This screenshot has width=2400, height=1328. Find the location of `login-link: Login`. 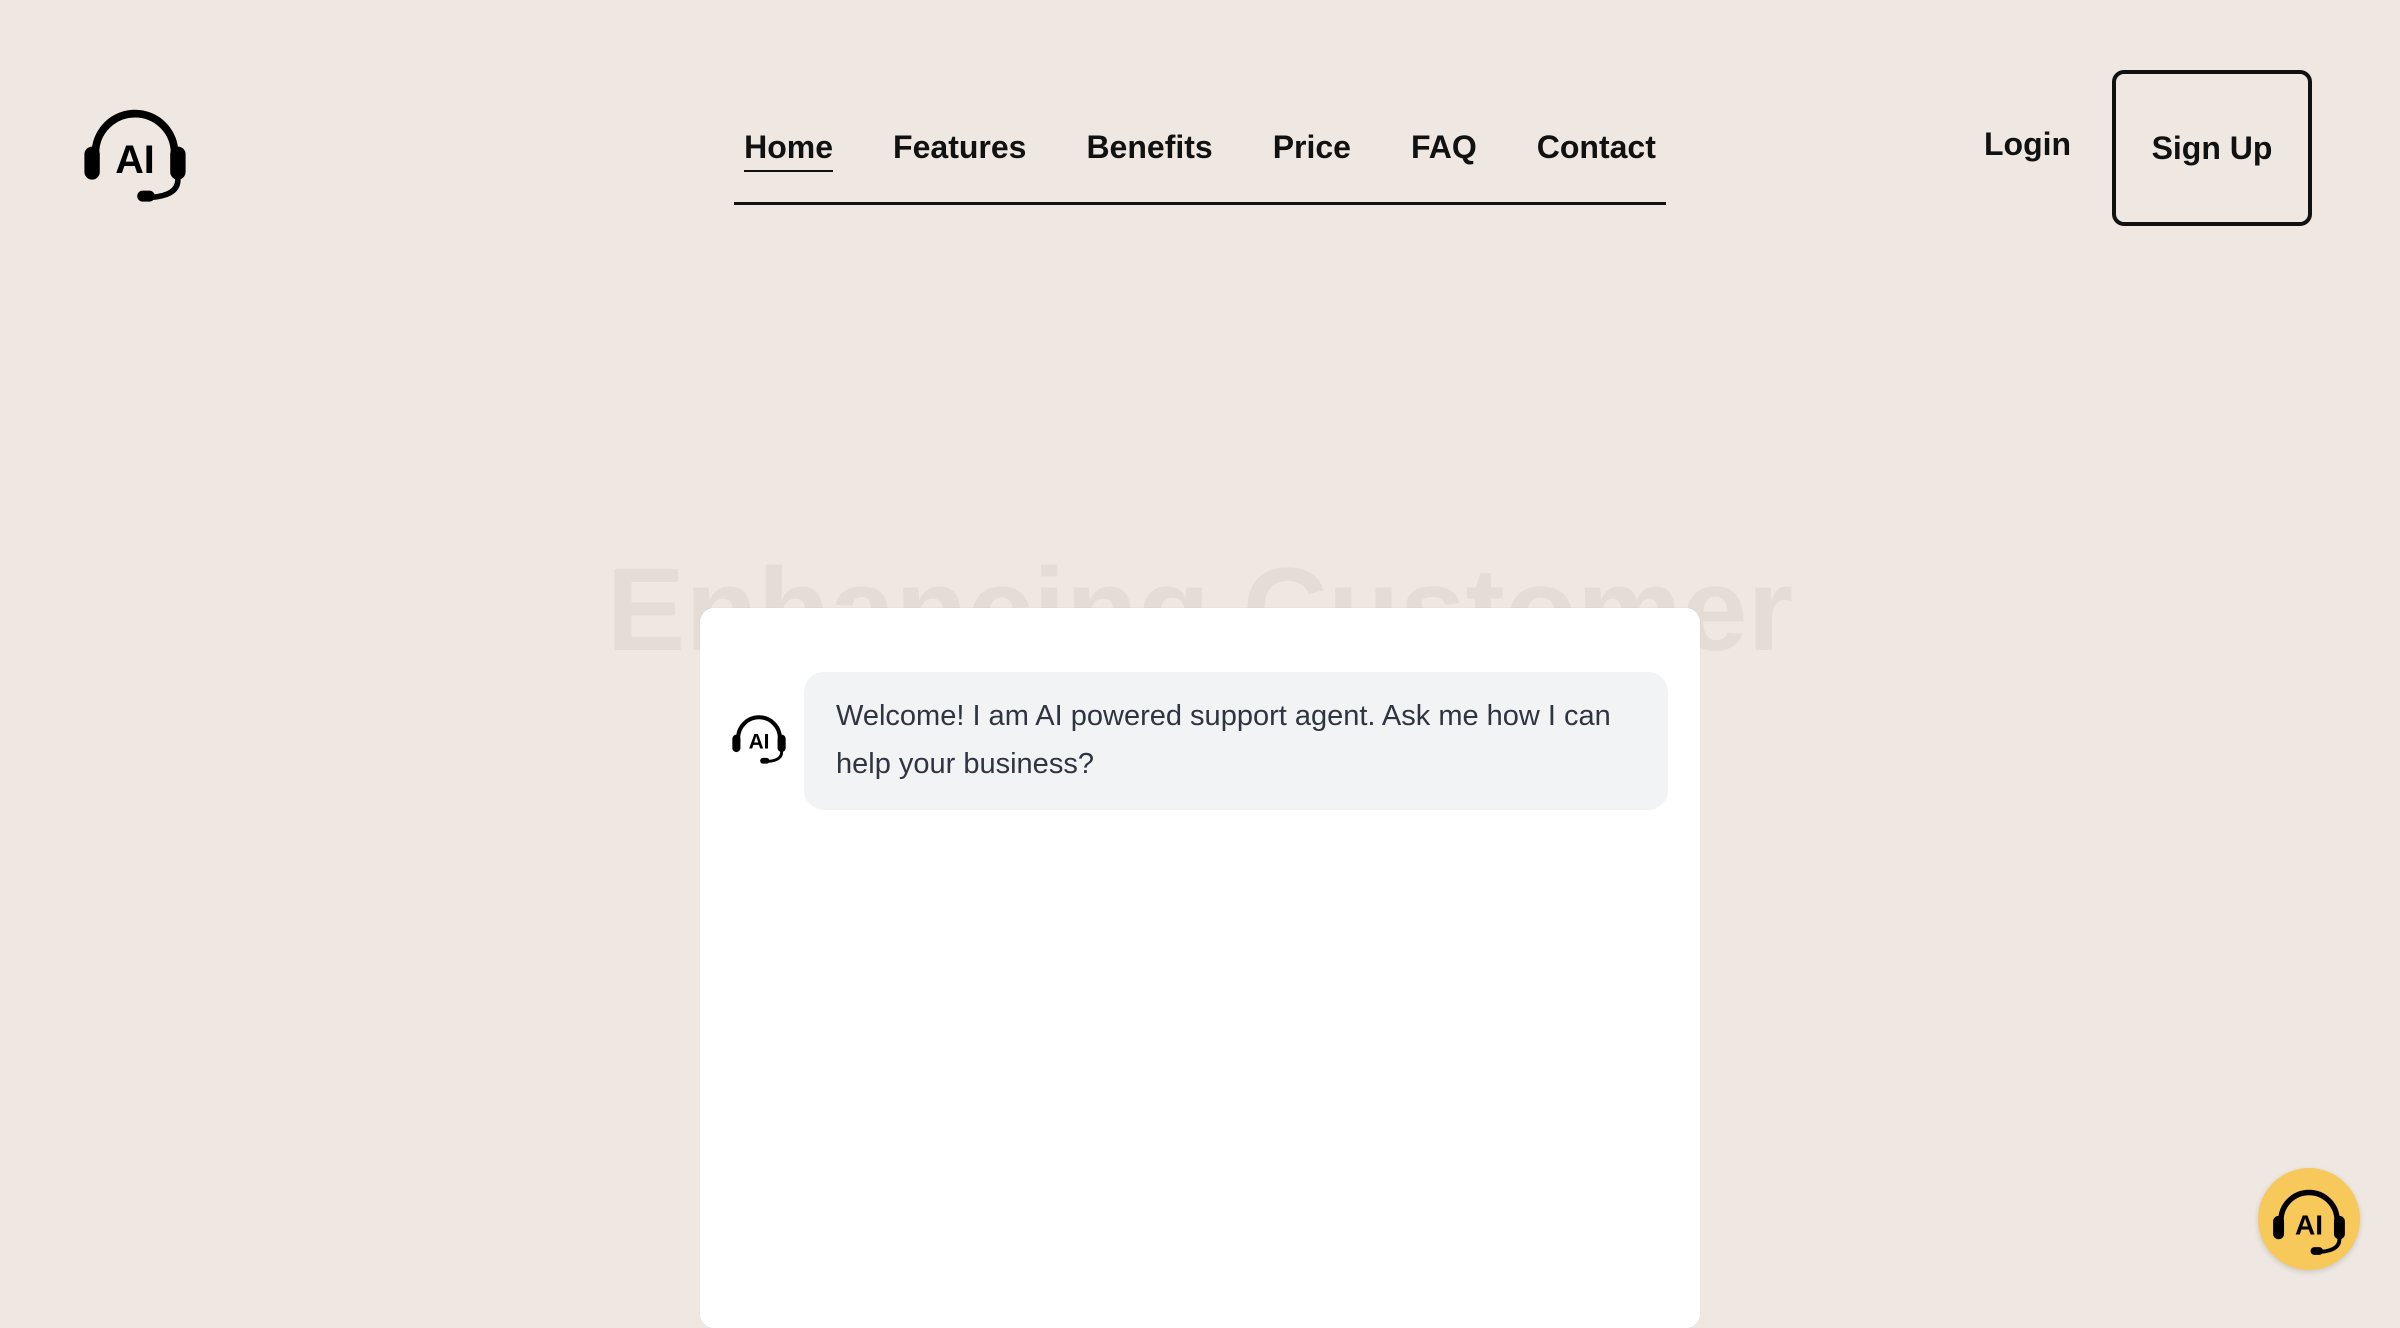

login-link: Login is located at coordinates (2027, 144).